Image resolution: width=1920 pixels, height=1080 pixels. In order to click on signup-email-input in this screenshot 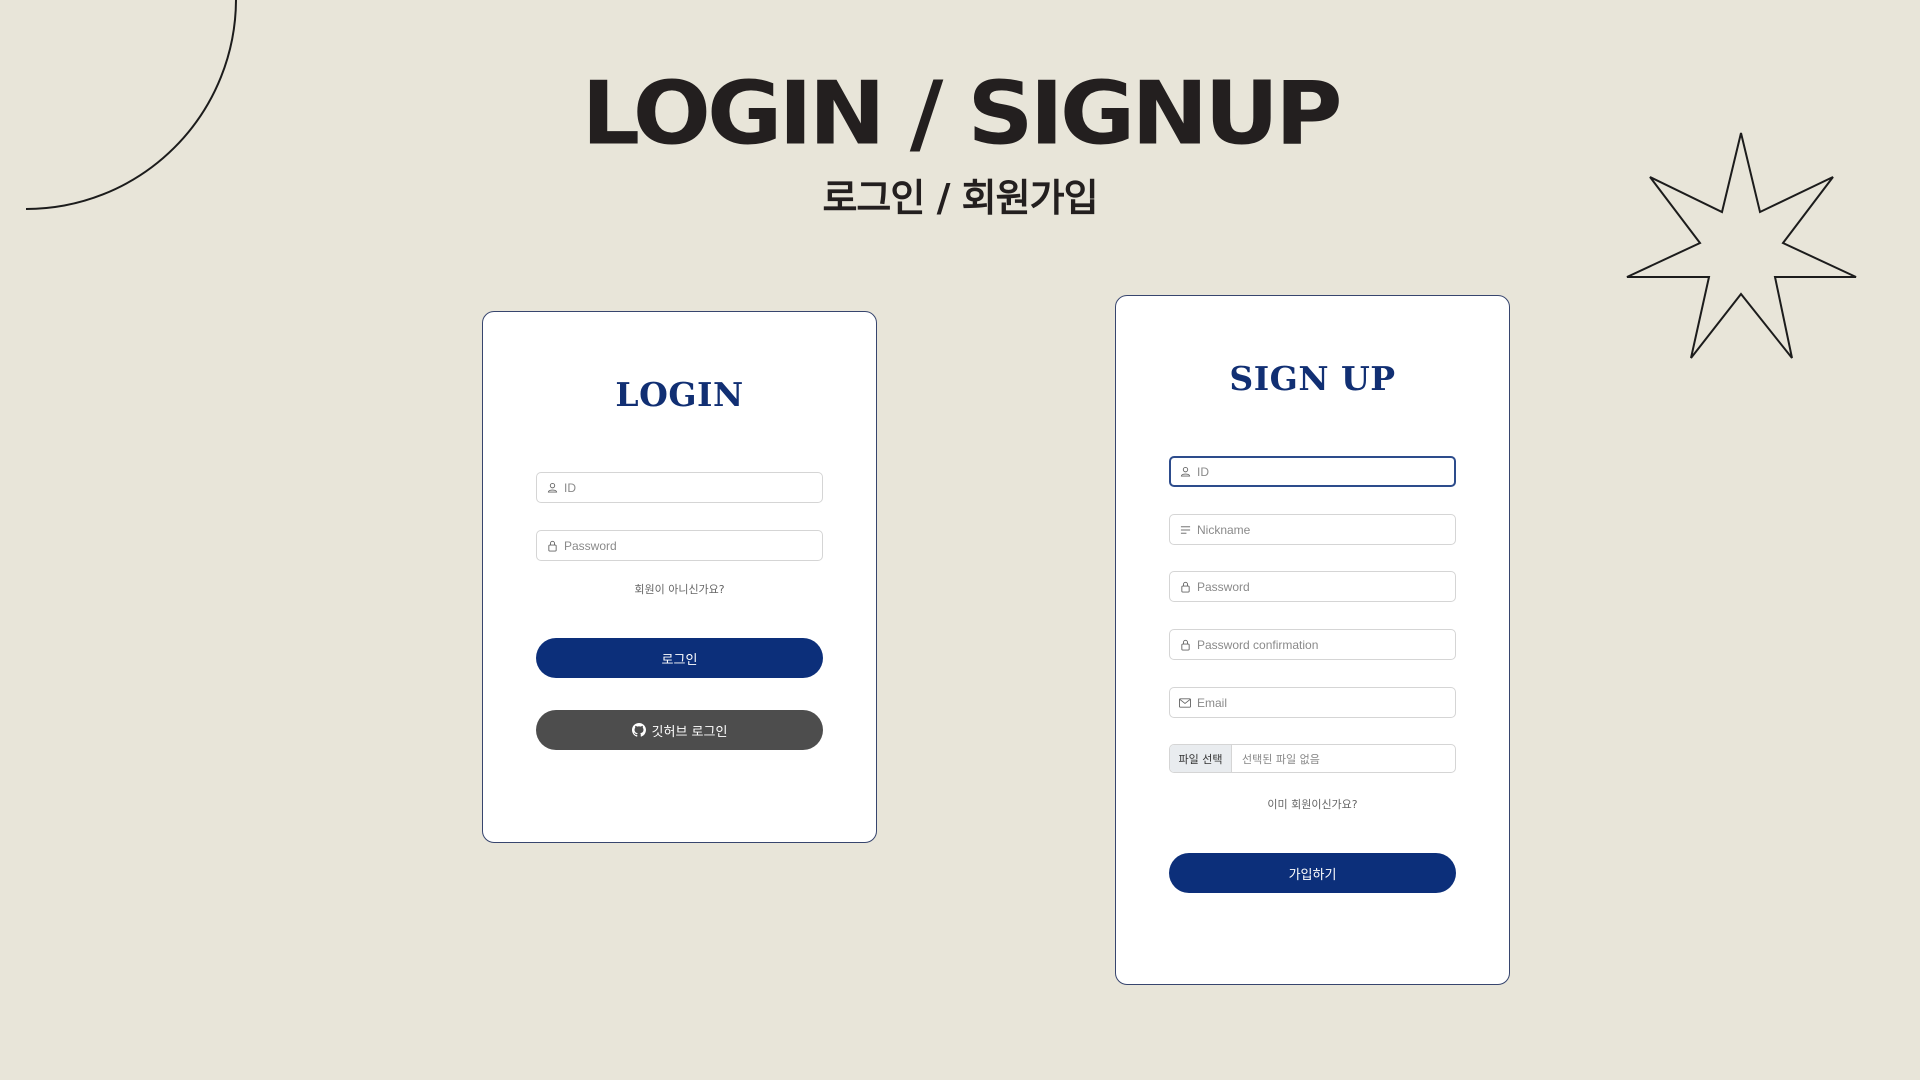, I will do `click(1317, 702)`.